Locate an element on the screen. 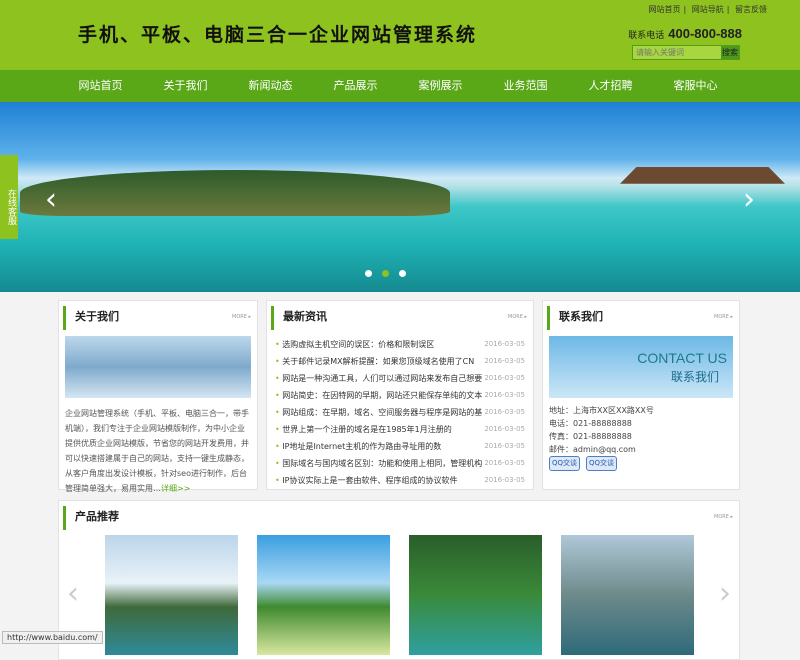 The width and height of the screenshot is (800, 660). products-next-arrow-icon: › is located at coordinates (725, 593).